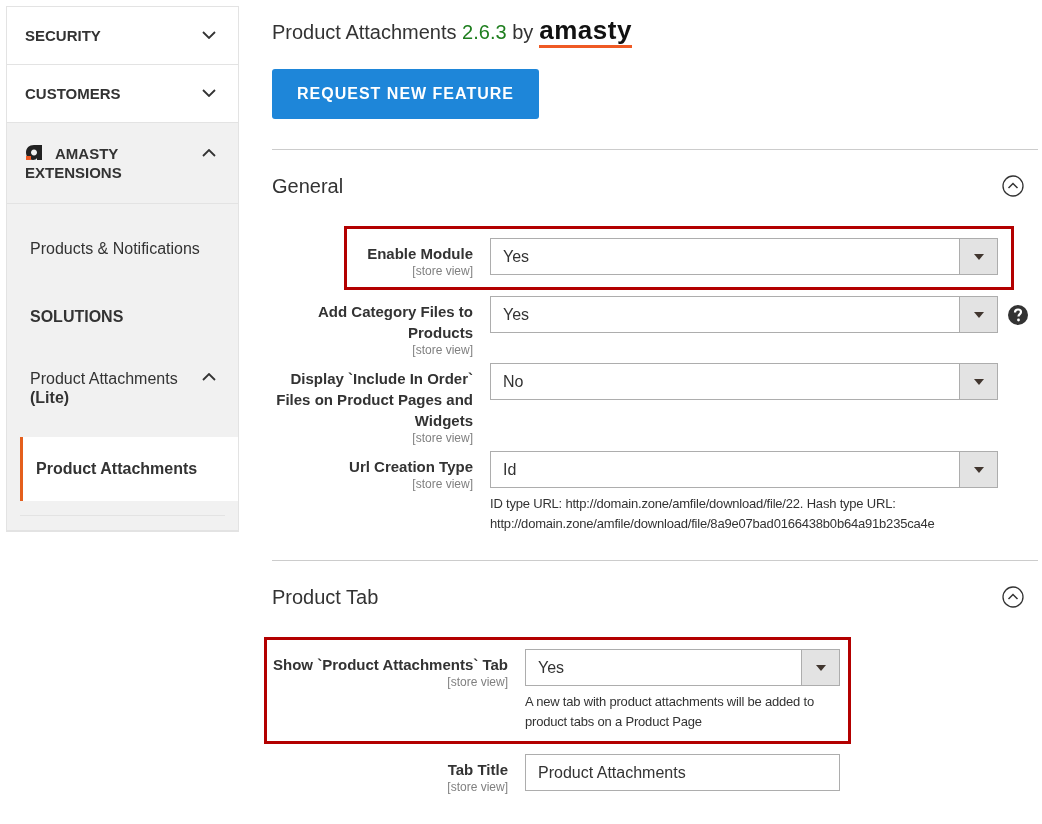 This screenshot has height=824, width=1042. What do you see at coordinates (390, 665) in the screenshot?
I see `field-label: Show `Product Attachments` Tab` at bounding box center [390, 665].